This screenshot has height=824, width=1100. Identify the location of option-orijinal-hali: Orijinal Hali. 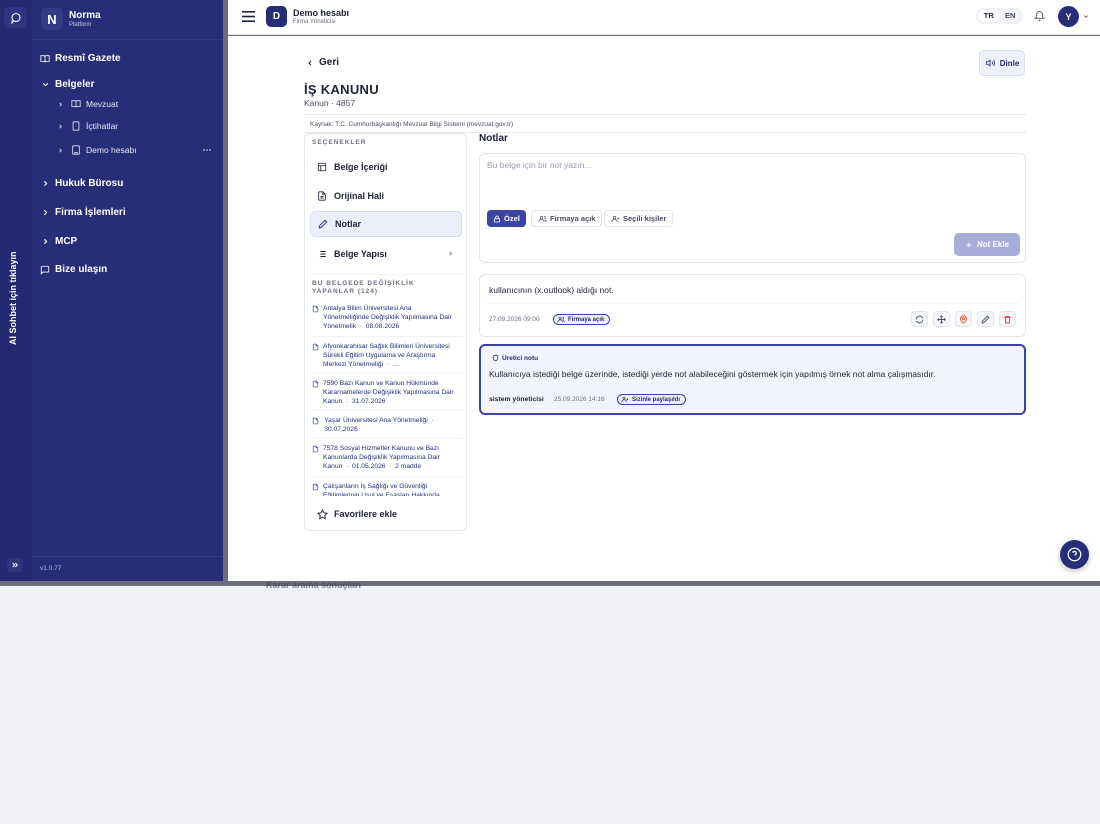
(386, 196).